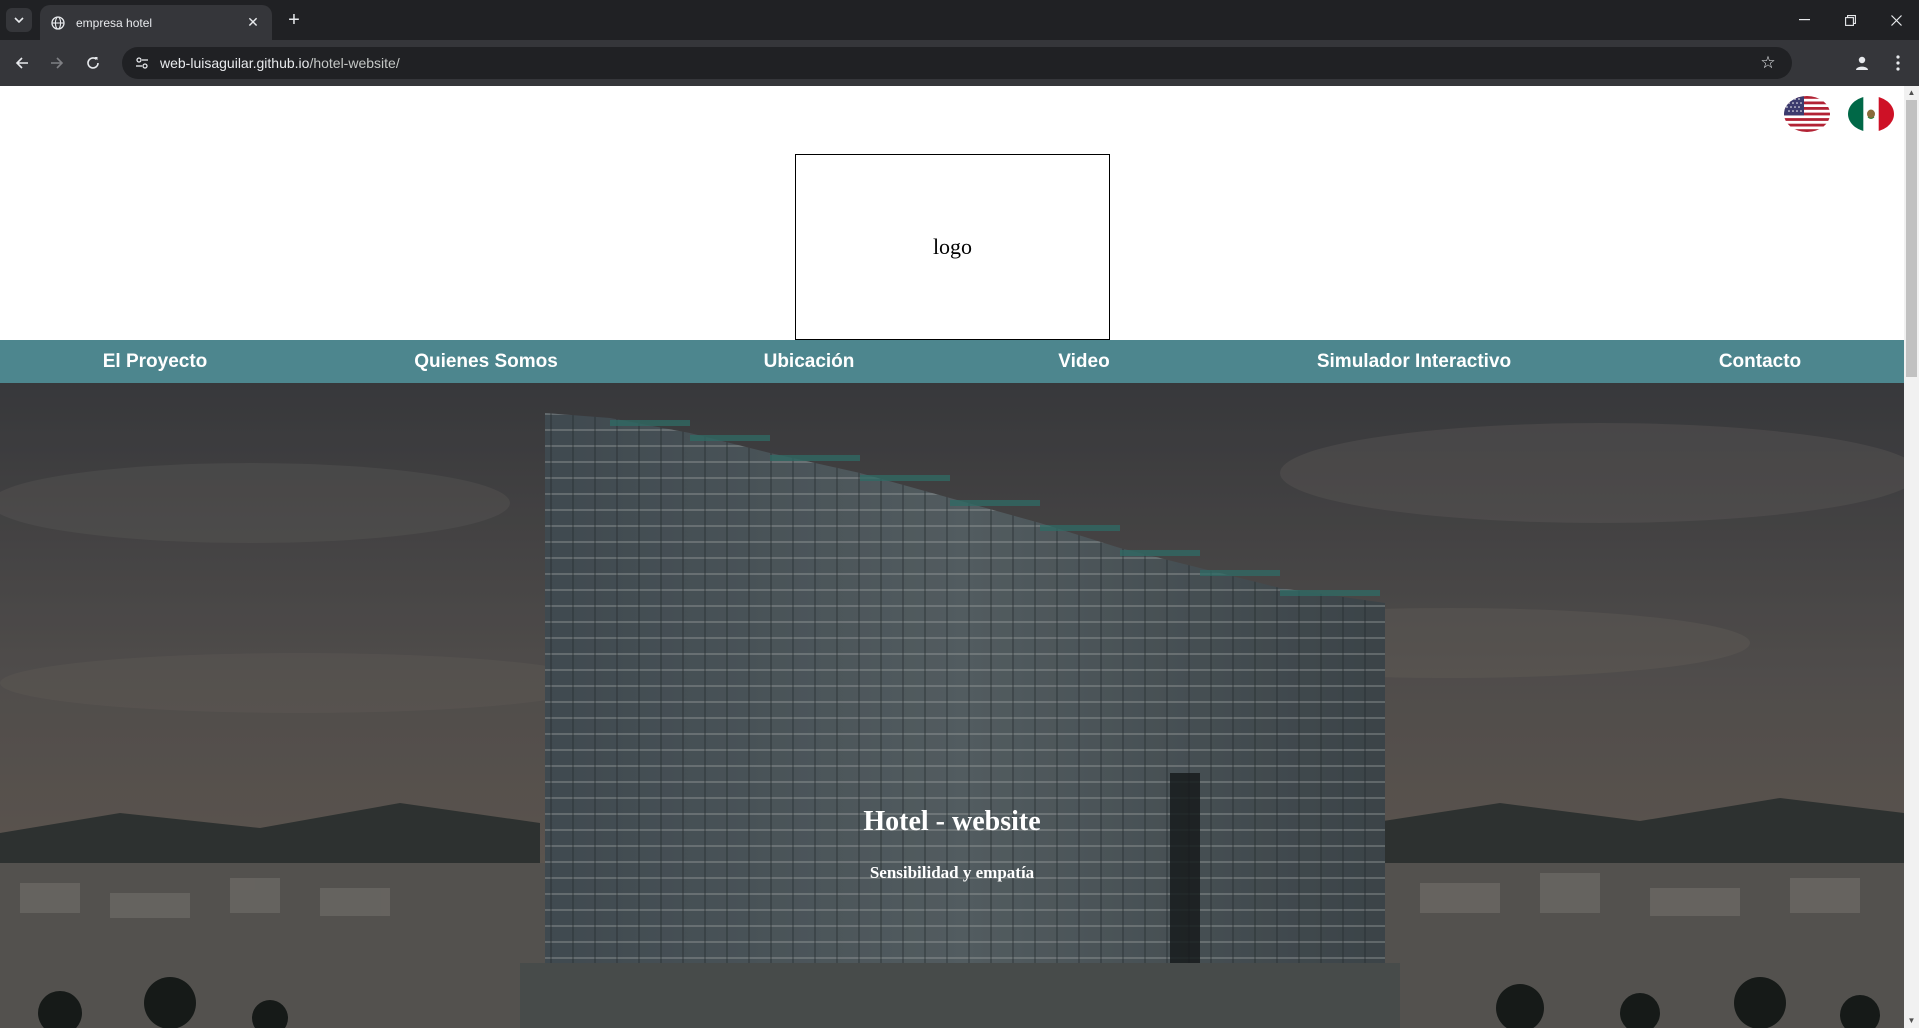  Describe the element at coordinates (1839, 114) in the screenshot. I see `language-switcher` at that location.